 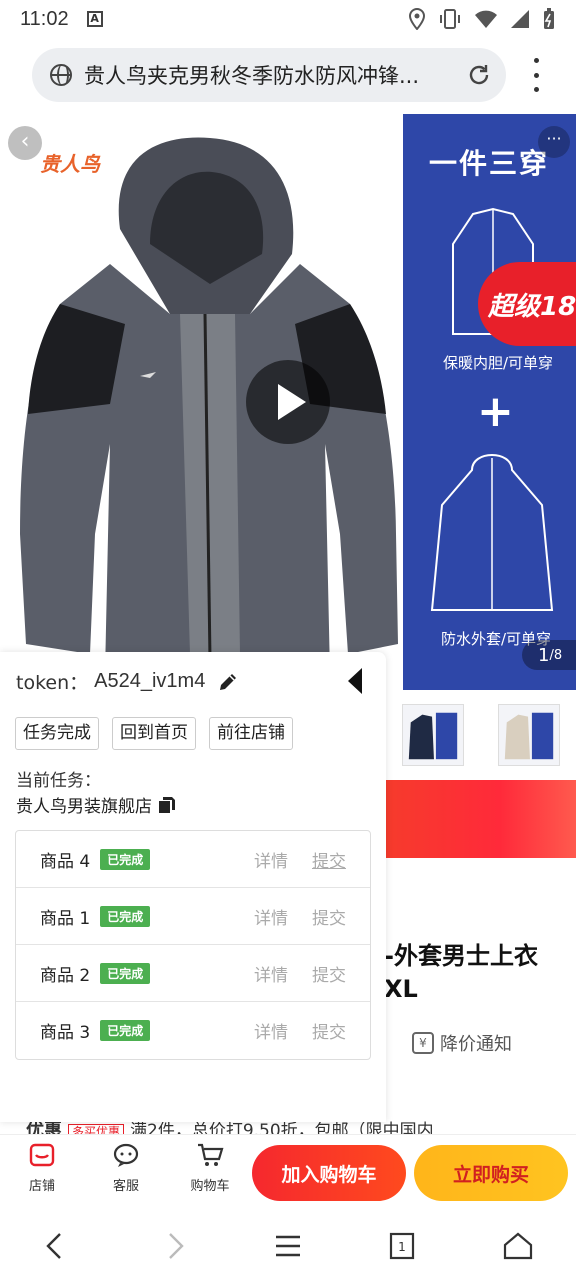 What do you see at coordinates (167, 805) in the screenshot?
I see `copy-icon` at bounding box center [167, 805].